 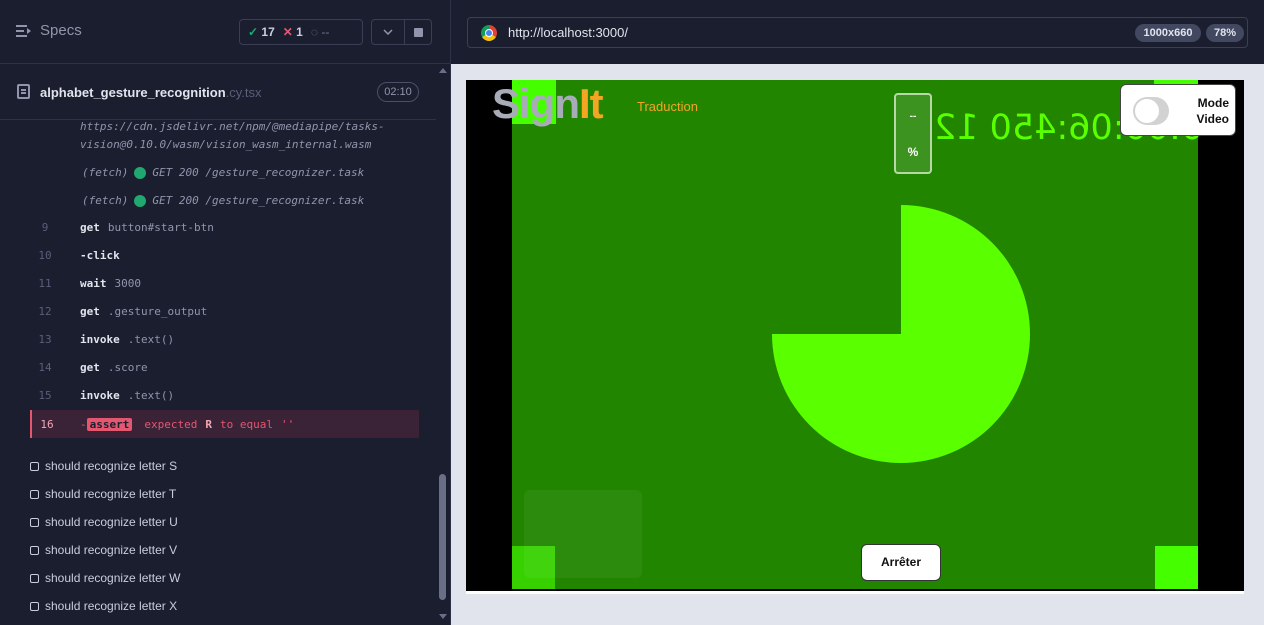 I want to click on chevron-down-icon, so click(x=388, y=32).